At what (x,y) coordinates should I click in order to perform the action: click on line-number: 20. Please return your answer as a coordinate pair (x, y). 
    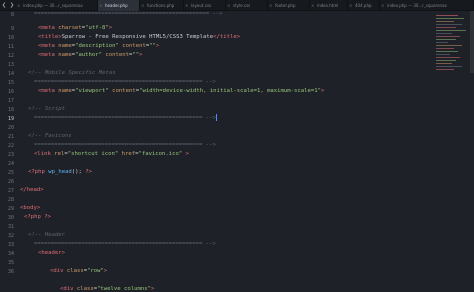
    Looking at the image, I should click on (10, 128).